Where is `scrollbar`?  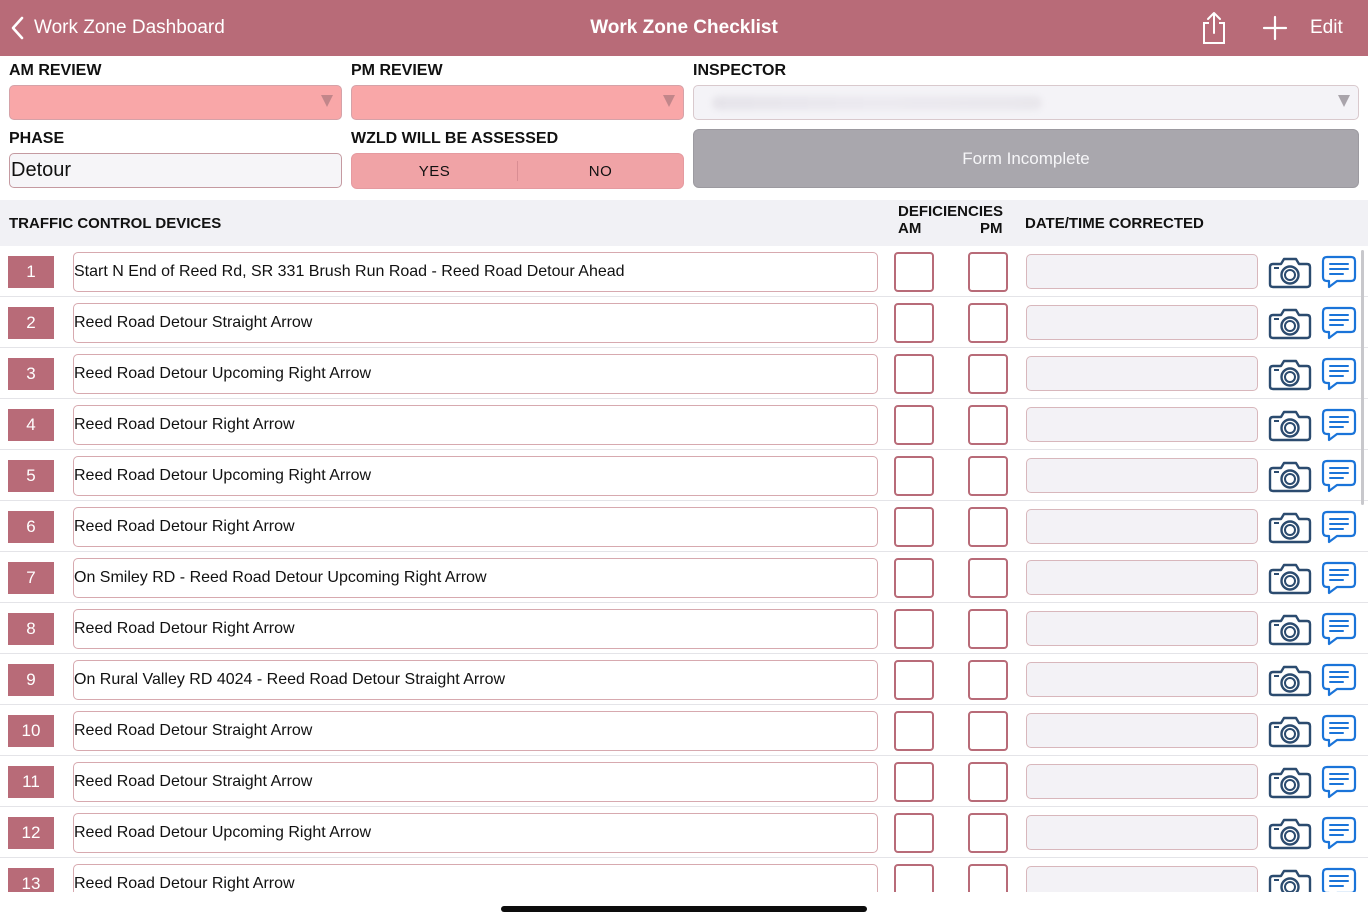
scrollbar is located at coordinates (1362, 377).